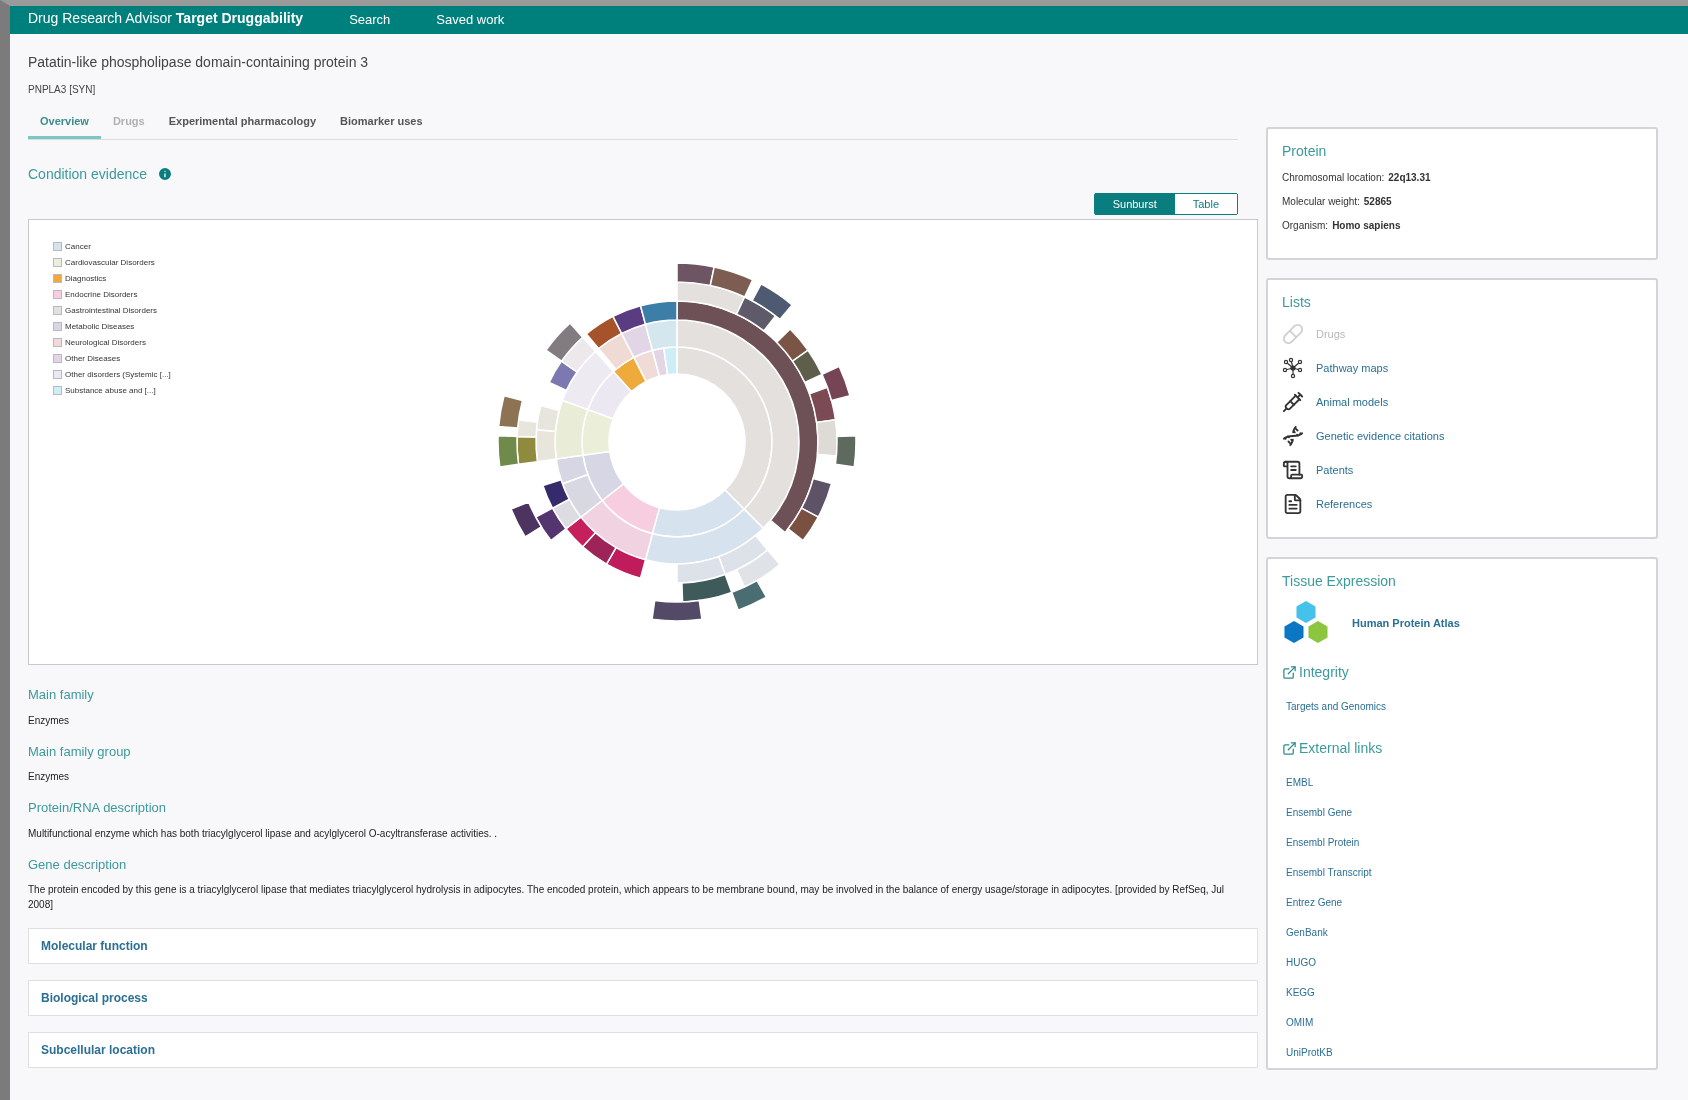  I want to click on field-label: Chromosomal location:, so click(1333, 178).